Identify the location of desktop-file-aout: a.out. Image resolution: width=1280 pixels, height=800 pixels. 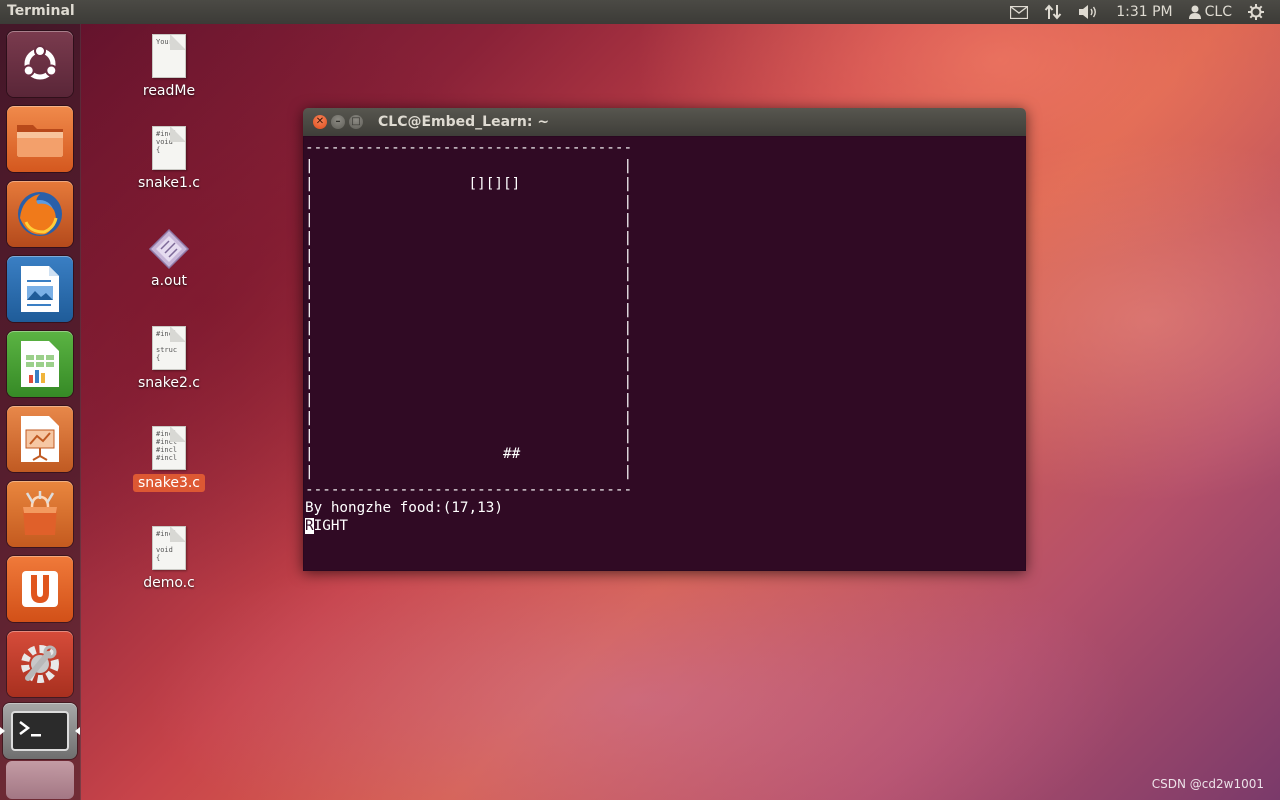
(169, 259).